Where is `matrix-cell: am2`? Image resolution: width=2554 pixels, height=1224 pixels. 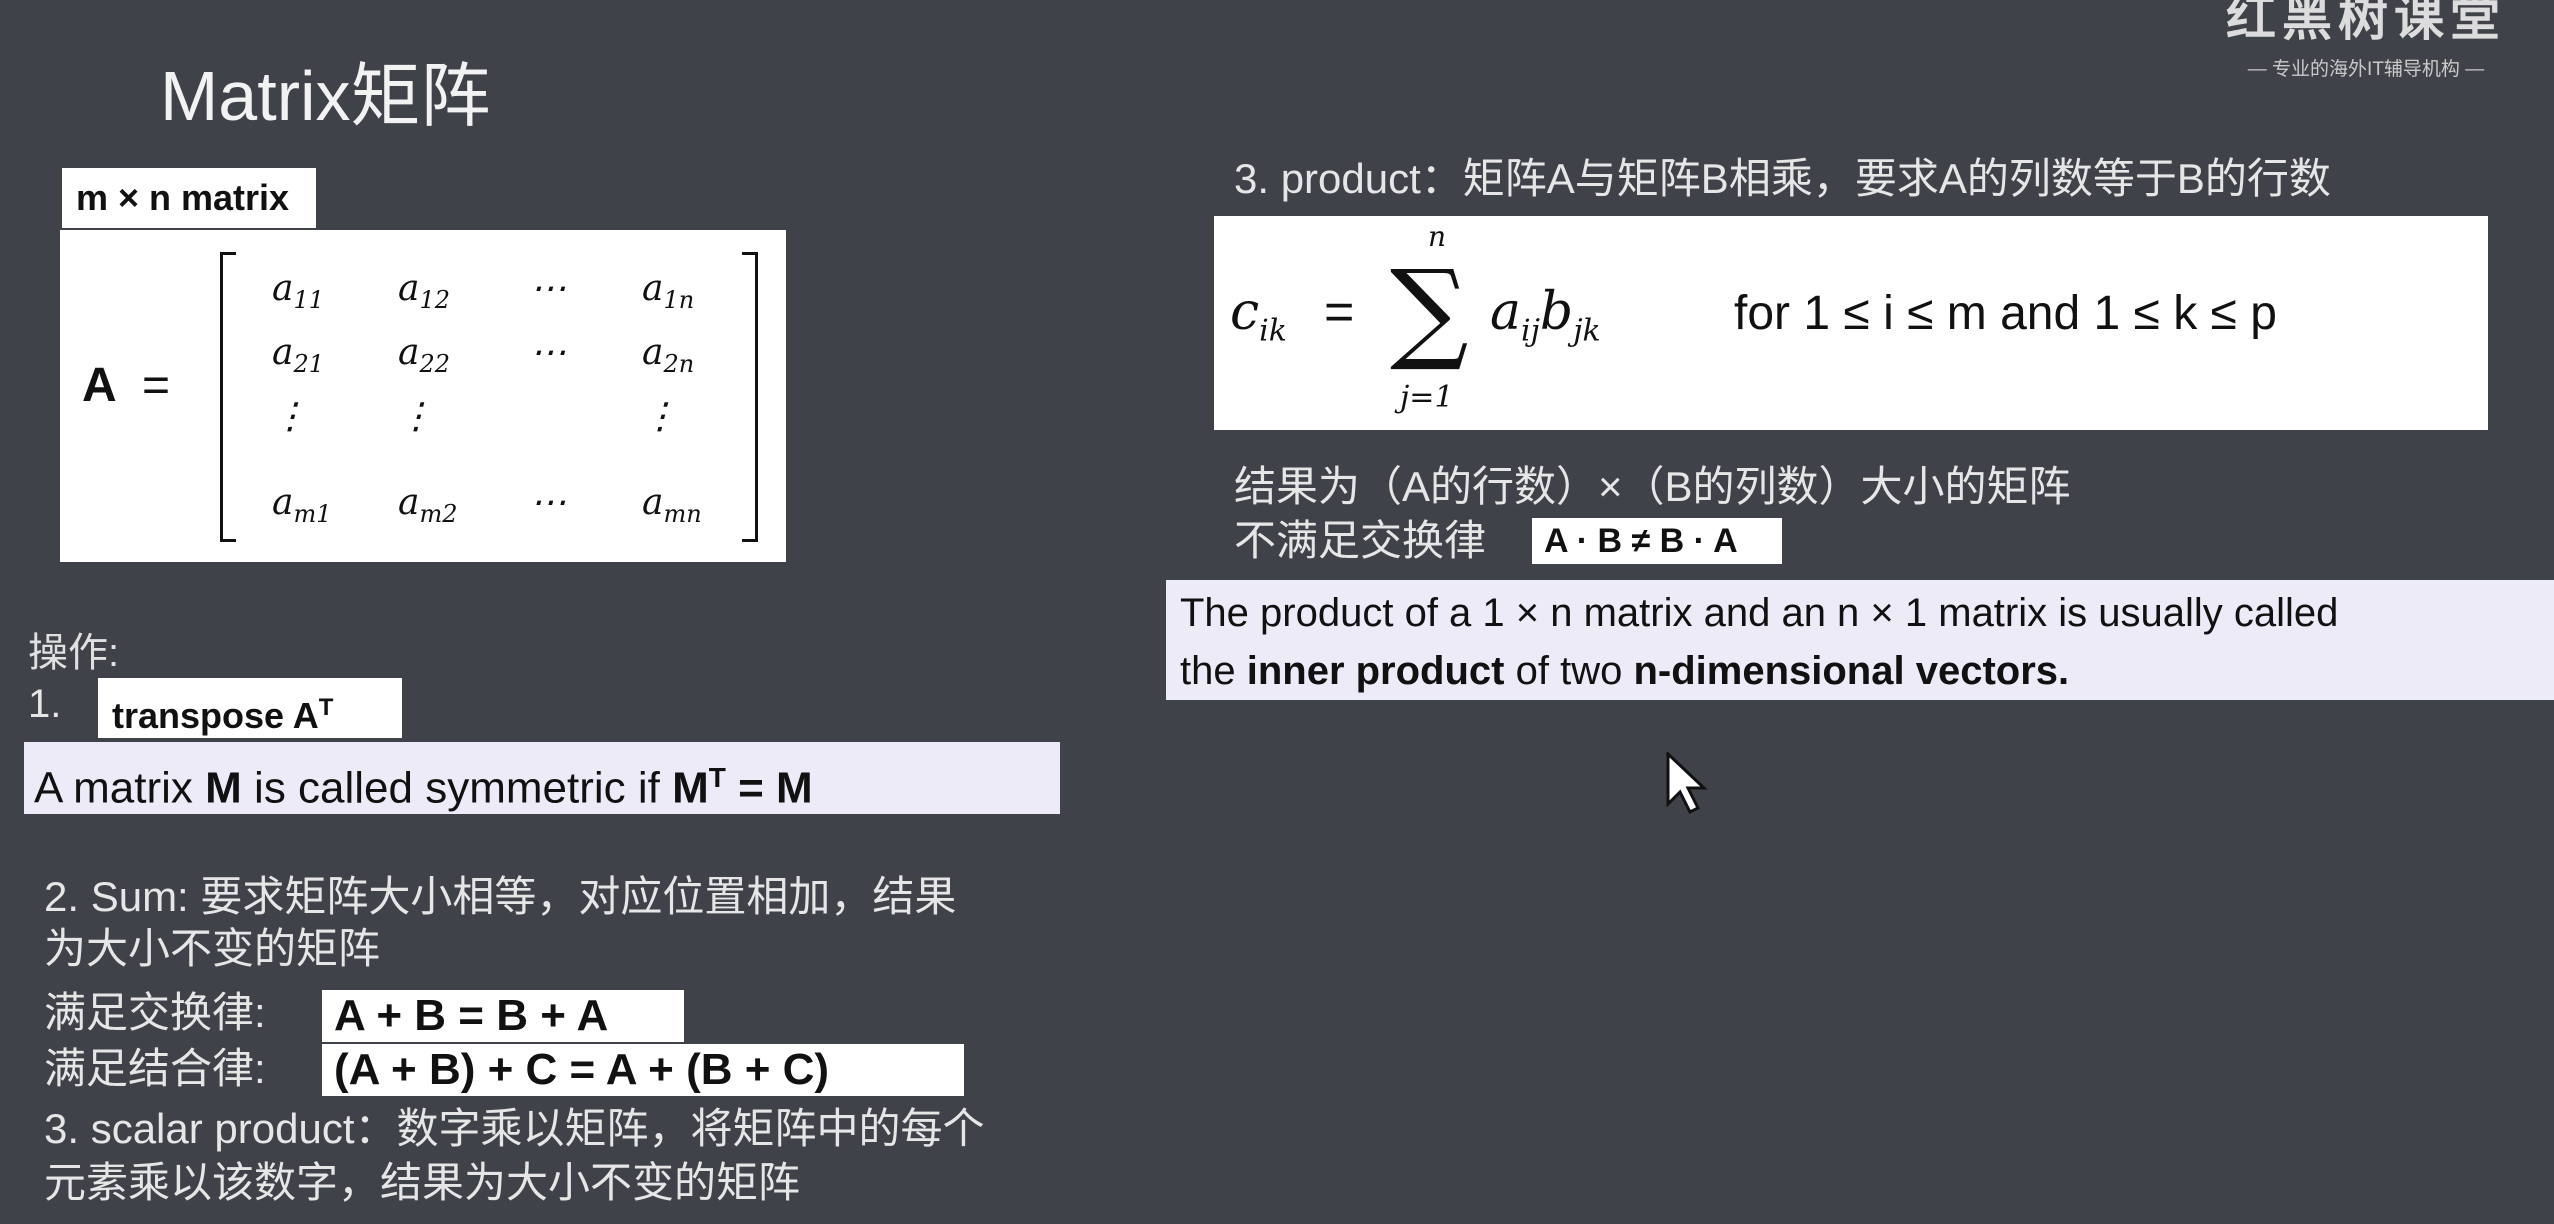
matrix-cell: am2 is located at coordinates (428, 505).